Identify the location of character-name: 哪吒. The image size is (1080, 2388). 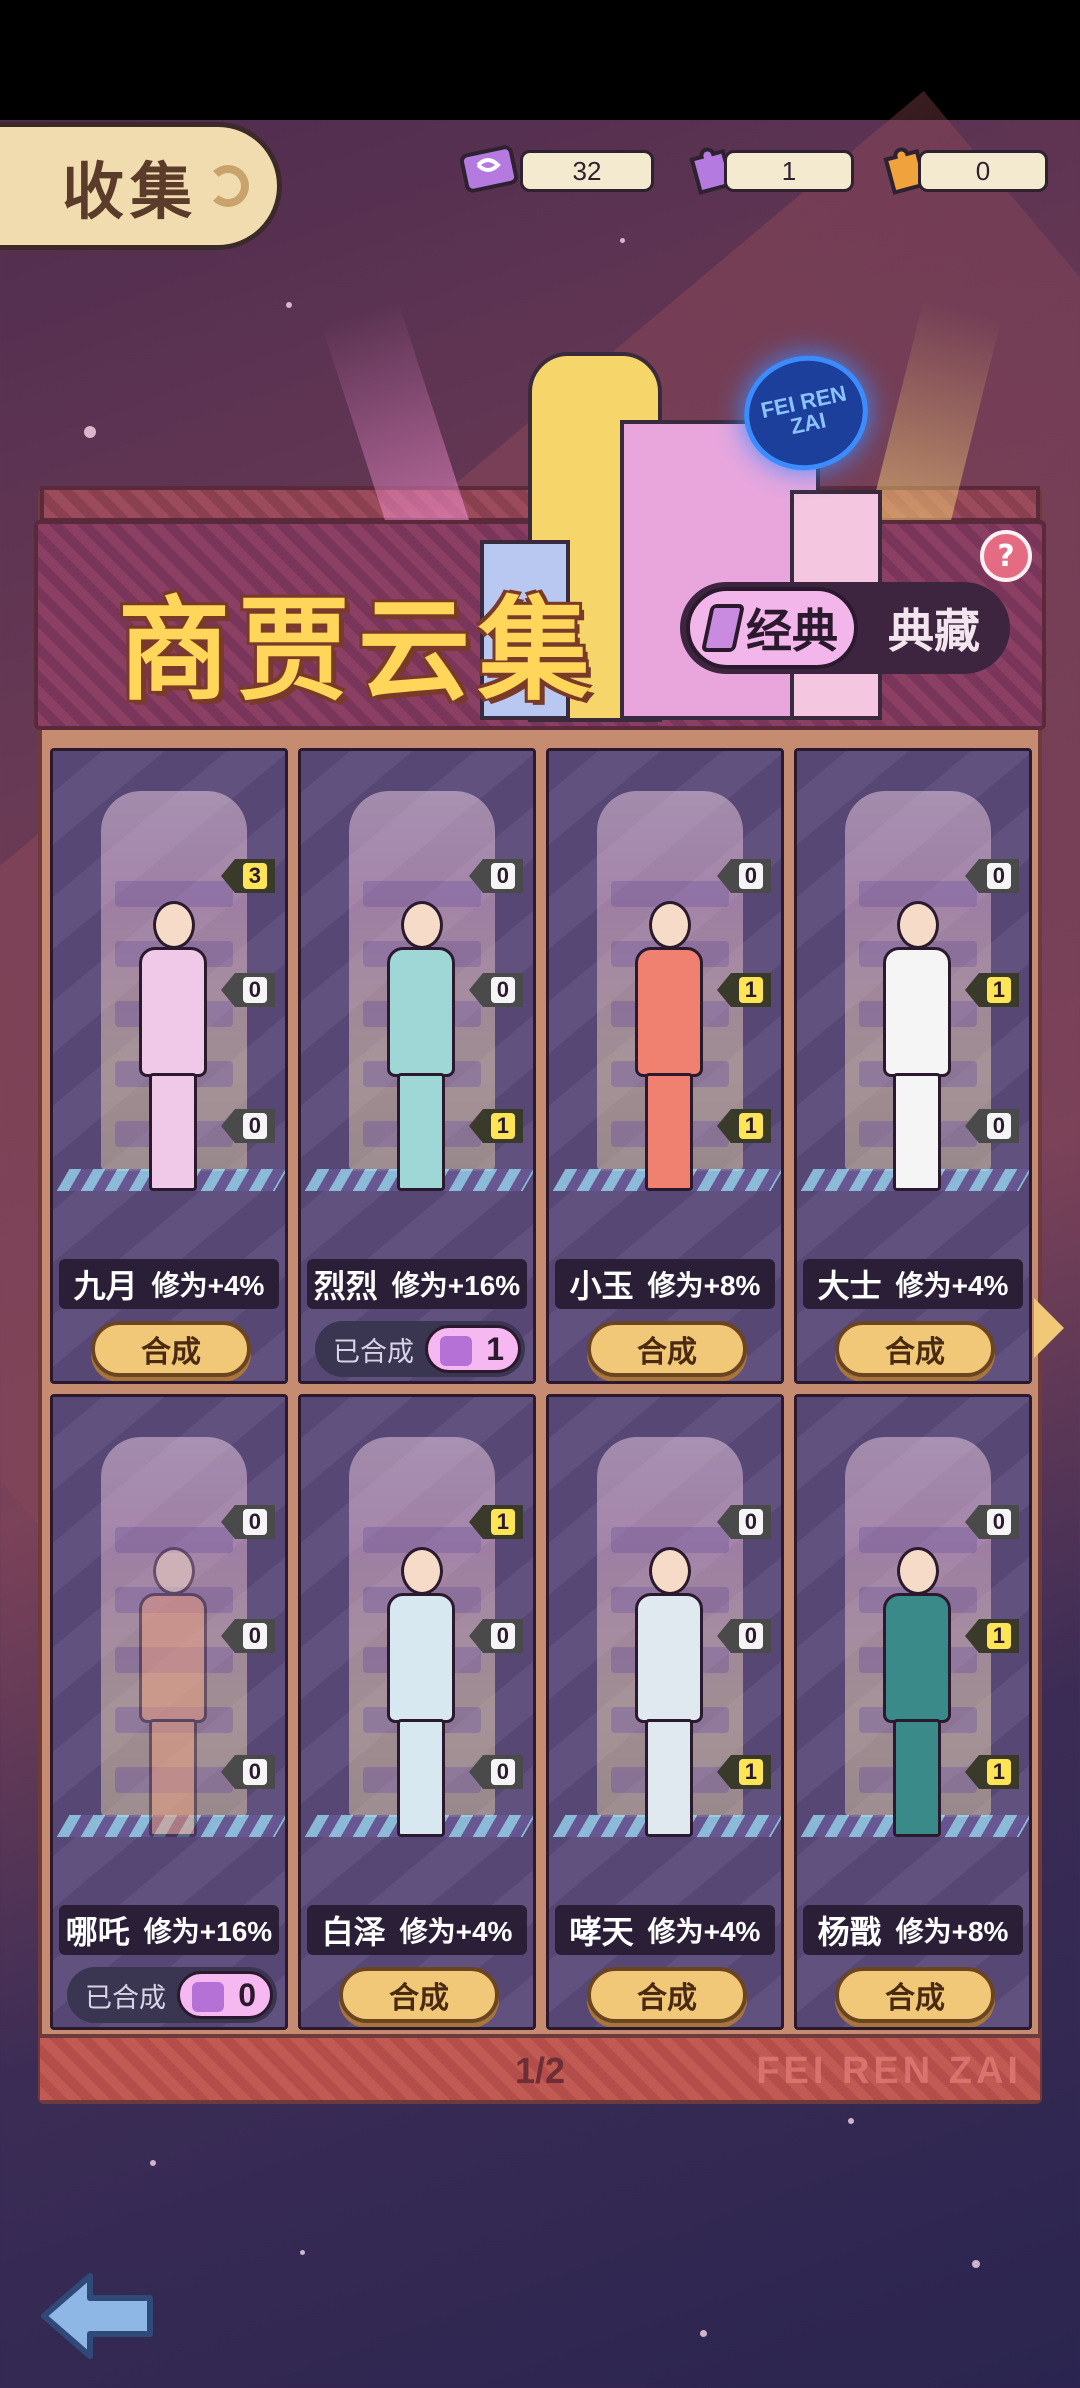
(97, 1932).